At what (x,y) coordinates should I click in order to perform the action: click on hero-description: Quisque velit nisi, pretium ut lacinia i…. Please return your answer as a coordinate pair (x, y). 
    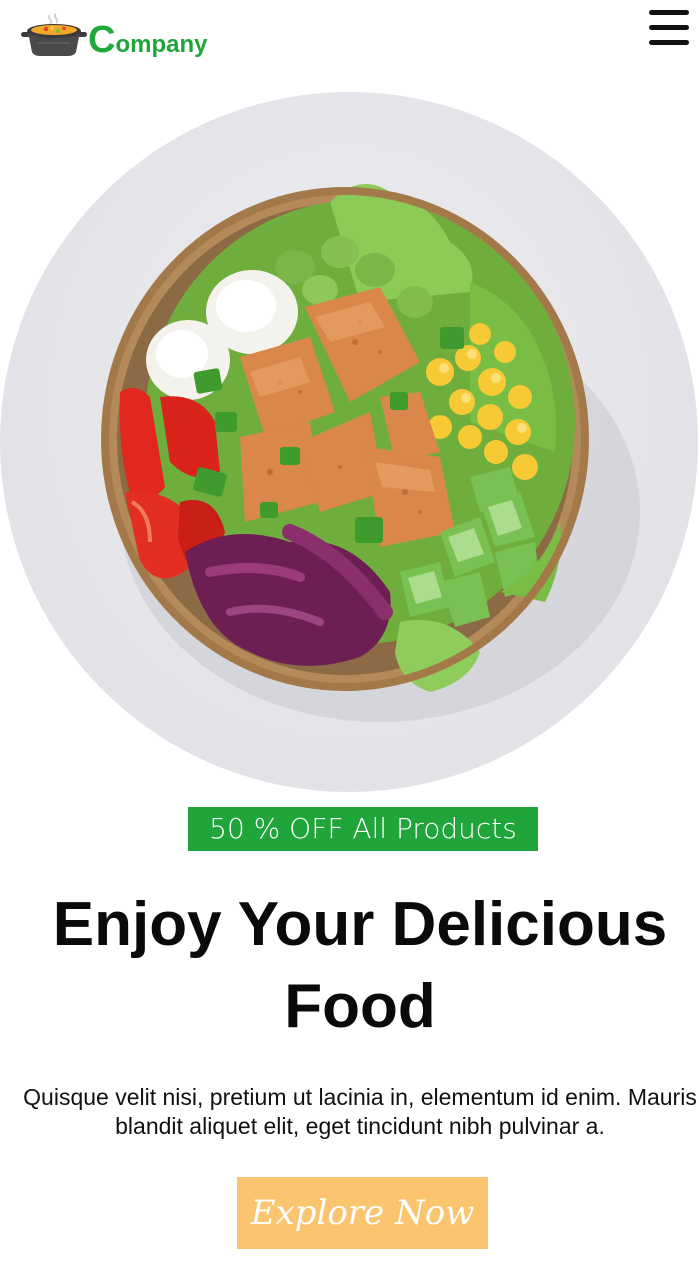
    Looking at the image, I should click on (360, 1111).